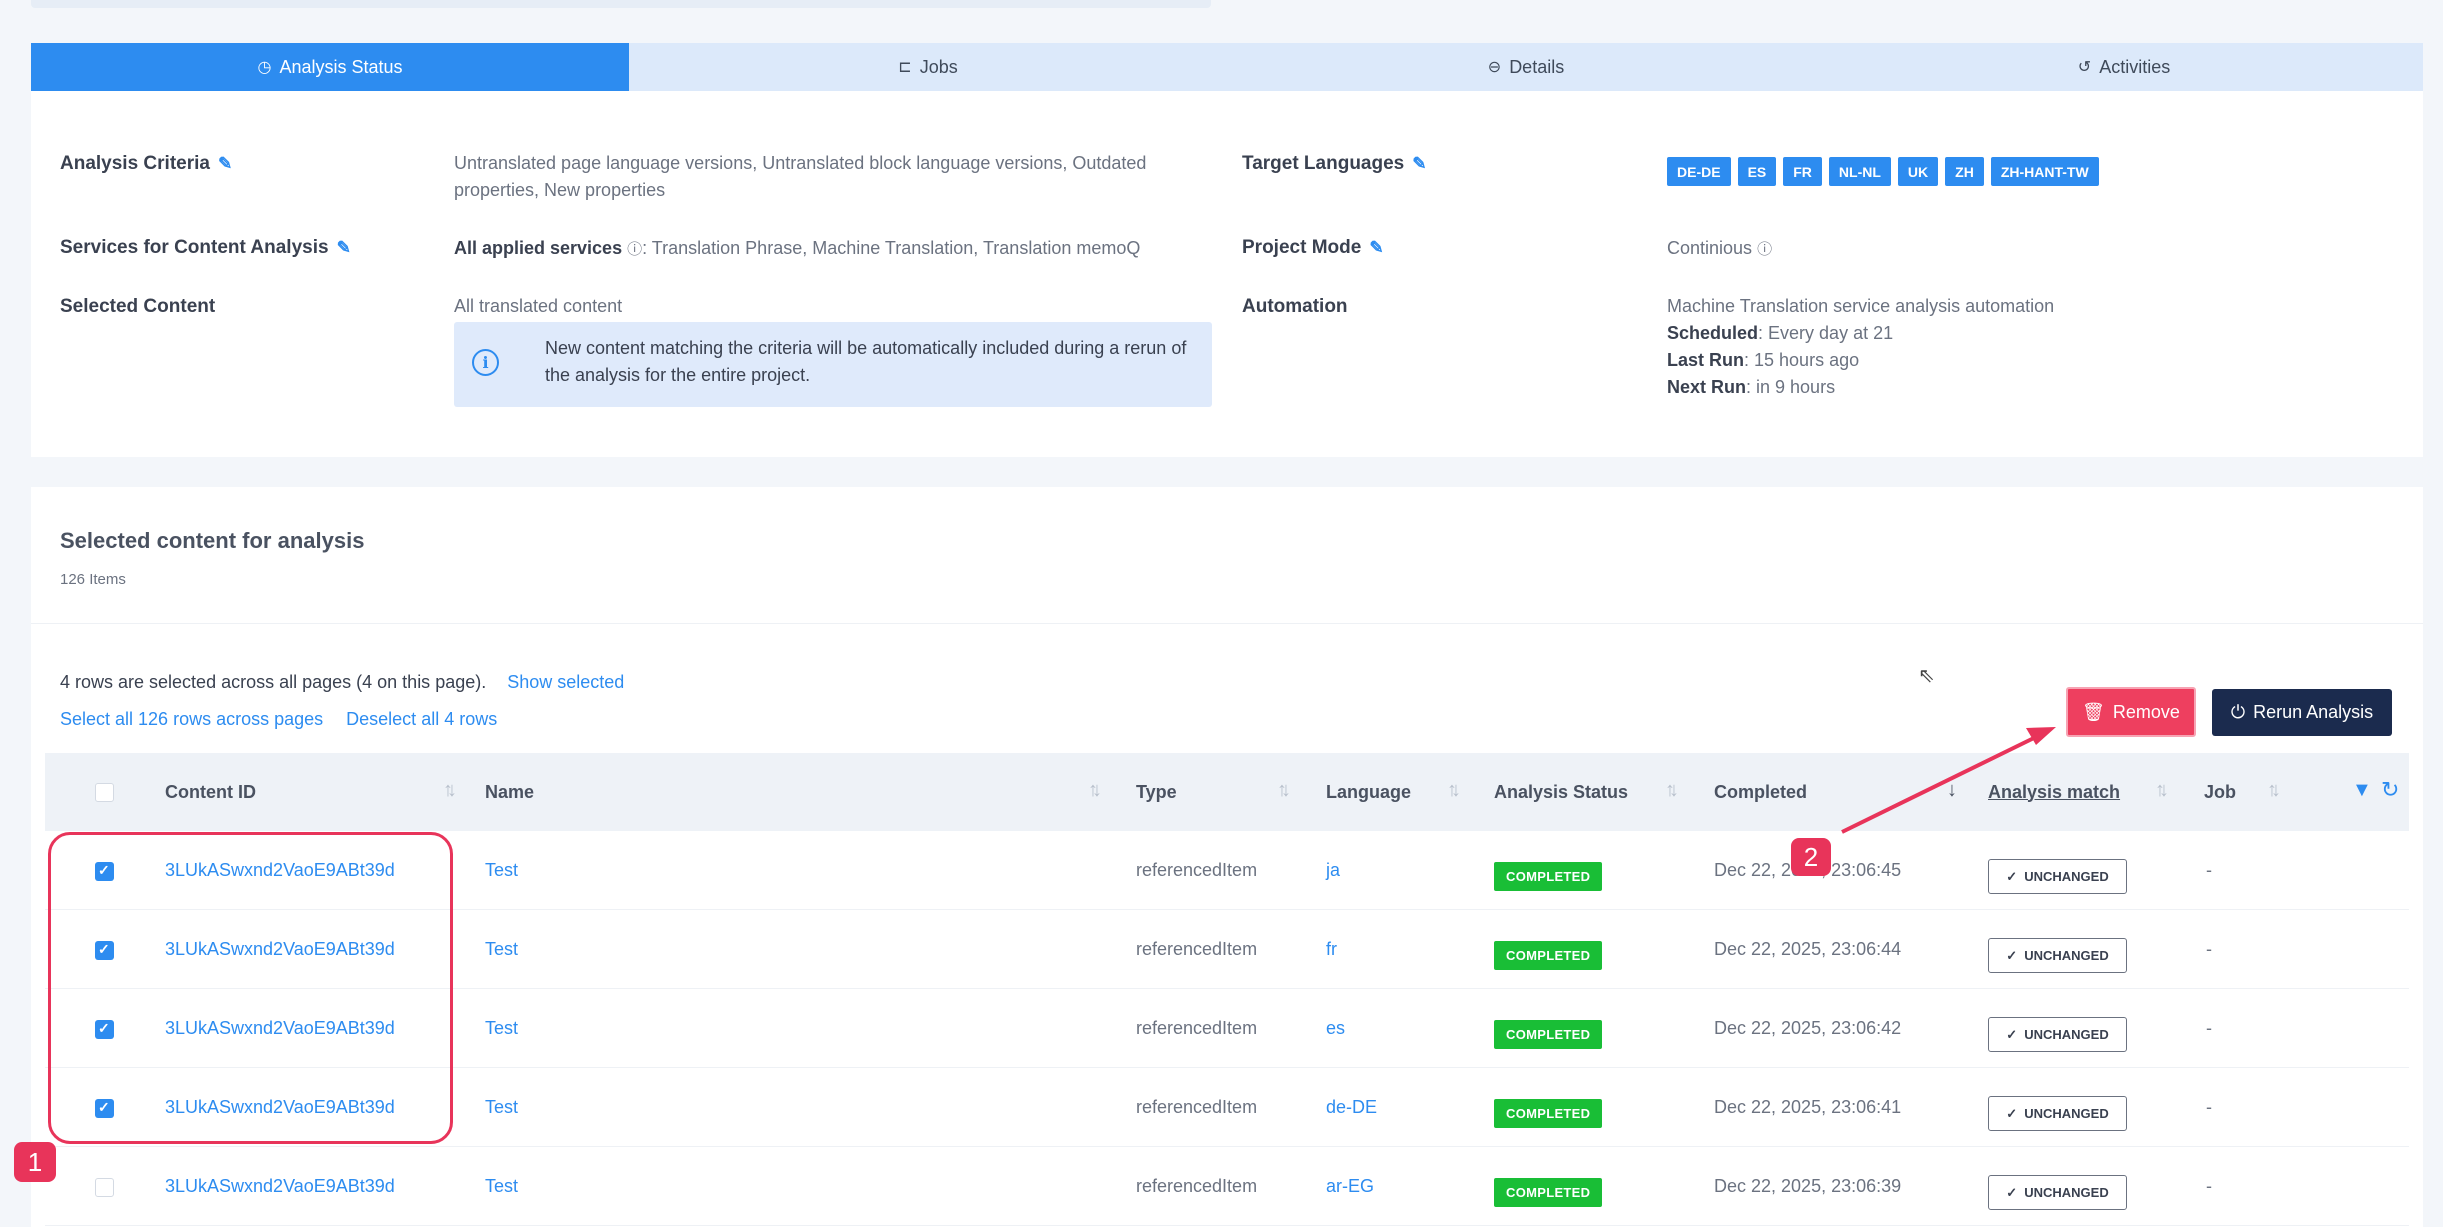 The height and width of the screenshot is (1227, 2443). Describe the element at coordinates (1952, 790) in the screenshot. I see `sort-desc-icon: ↓` at that location.